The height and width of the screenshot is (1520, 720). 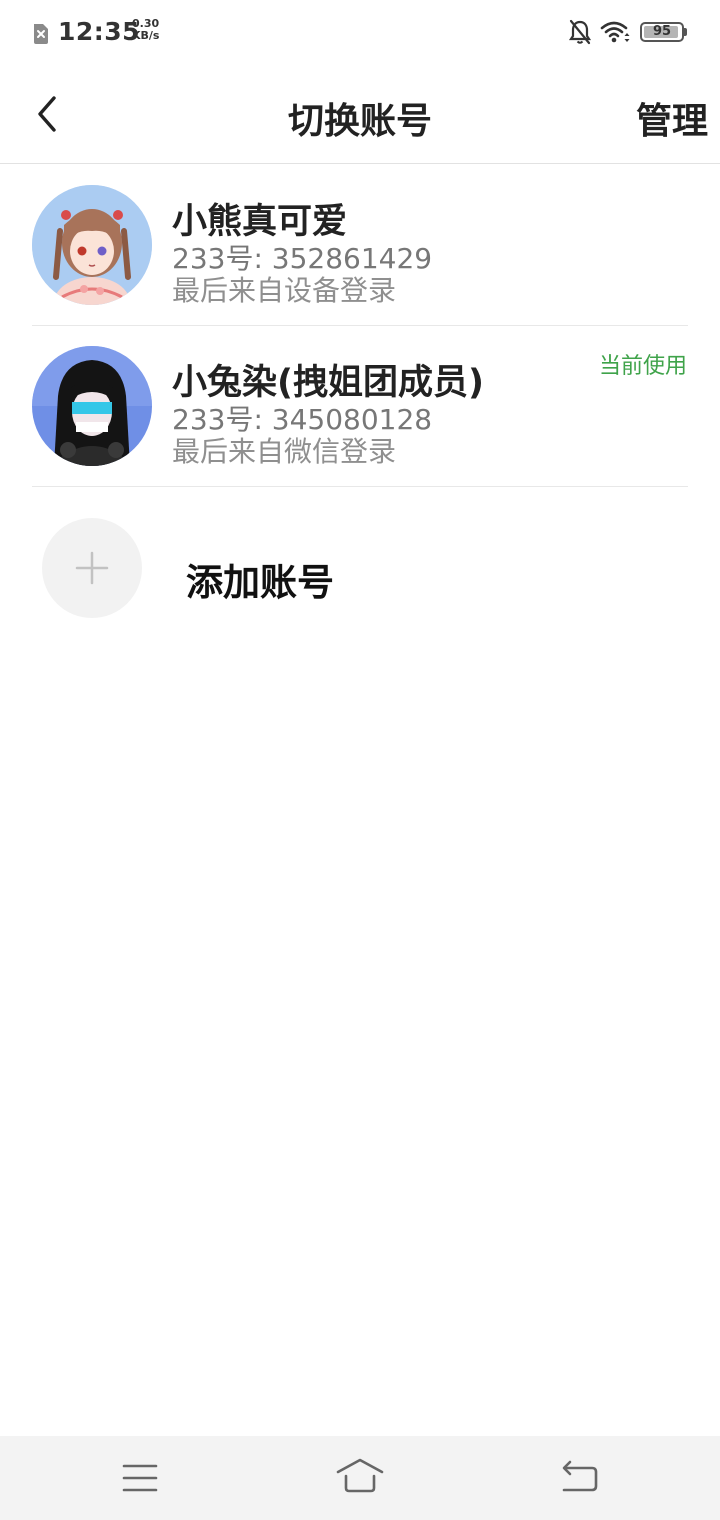 What do you see at coordinates (685, 32) in the screenshot?
I see `battery-tip` at bounding box center [685, 32].